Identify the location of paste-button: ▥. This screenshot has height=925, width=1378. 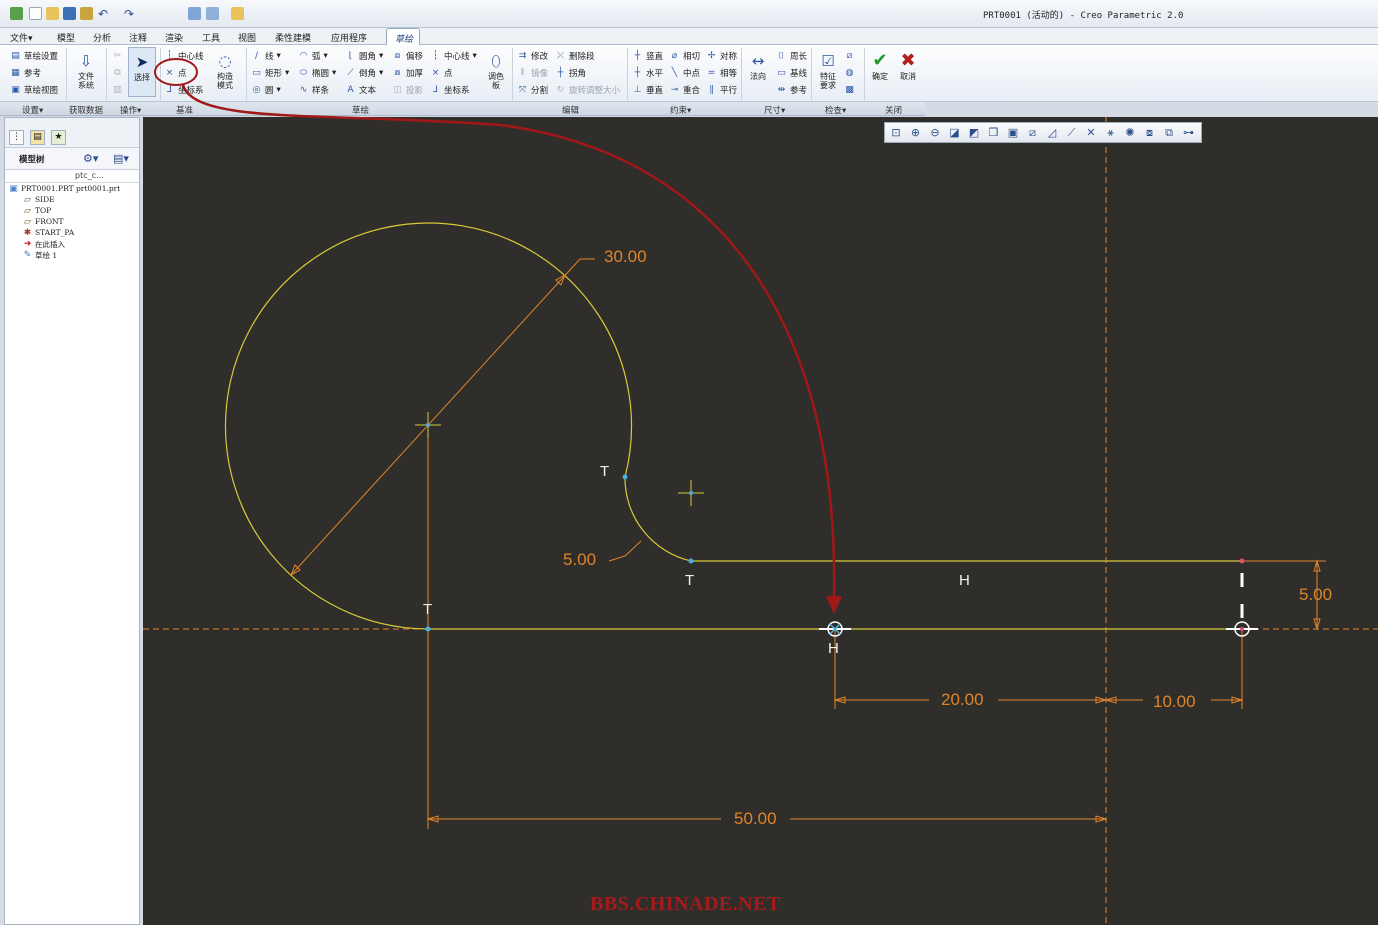
(117, 90).